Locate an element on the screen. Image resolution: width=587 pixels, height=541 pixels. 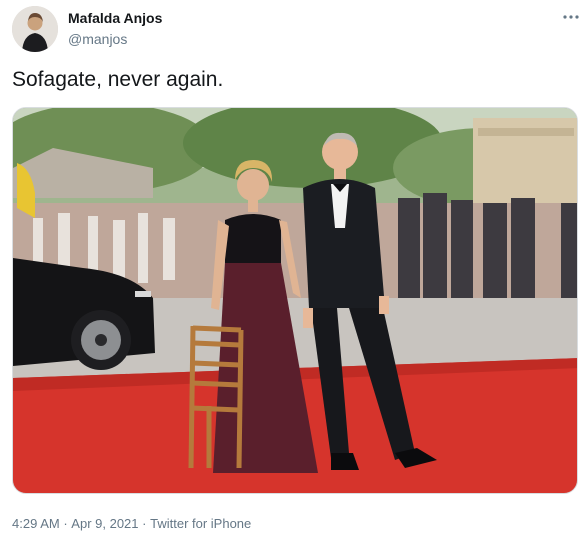
tweet-date: Apr 9, 2021 is located at coordinates (104, 523).